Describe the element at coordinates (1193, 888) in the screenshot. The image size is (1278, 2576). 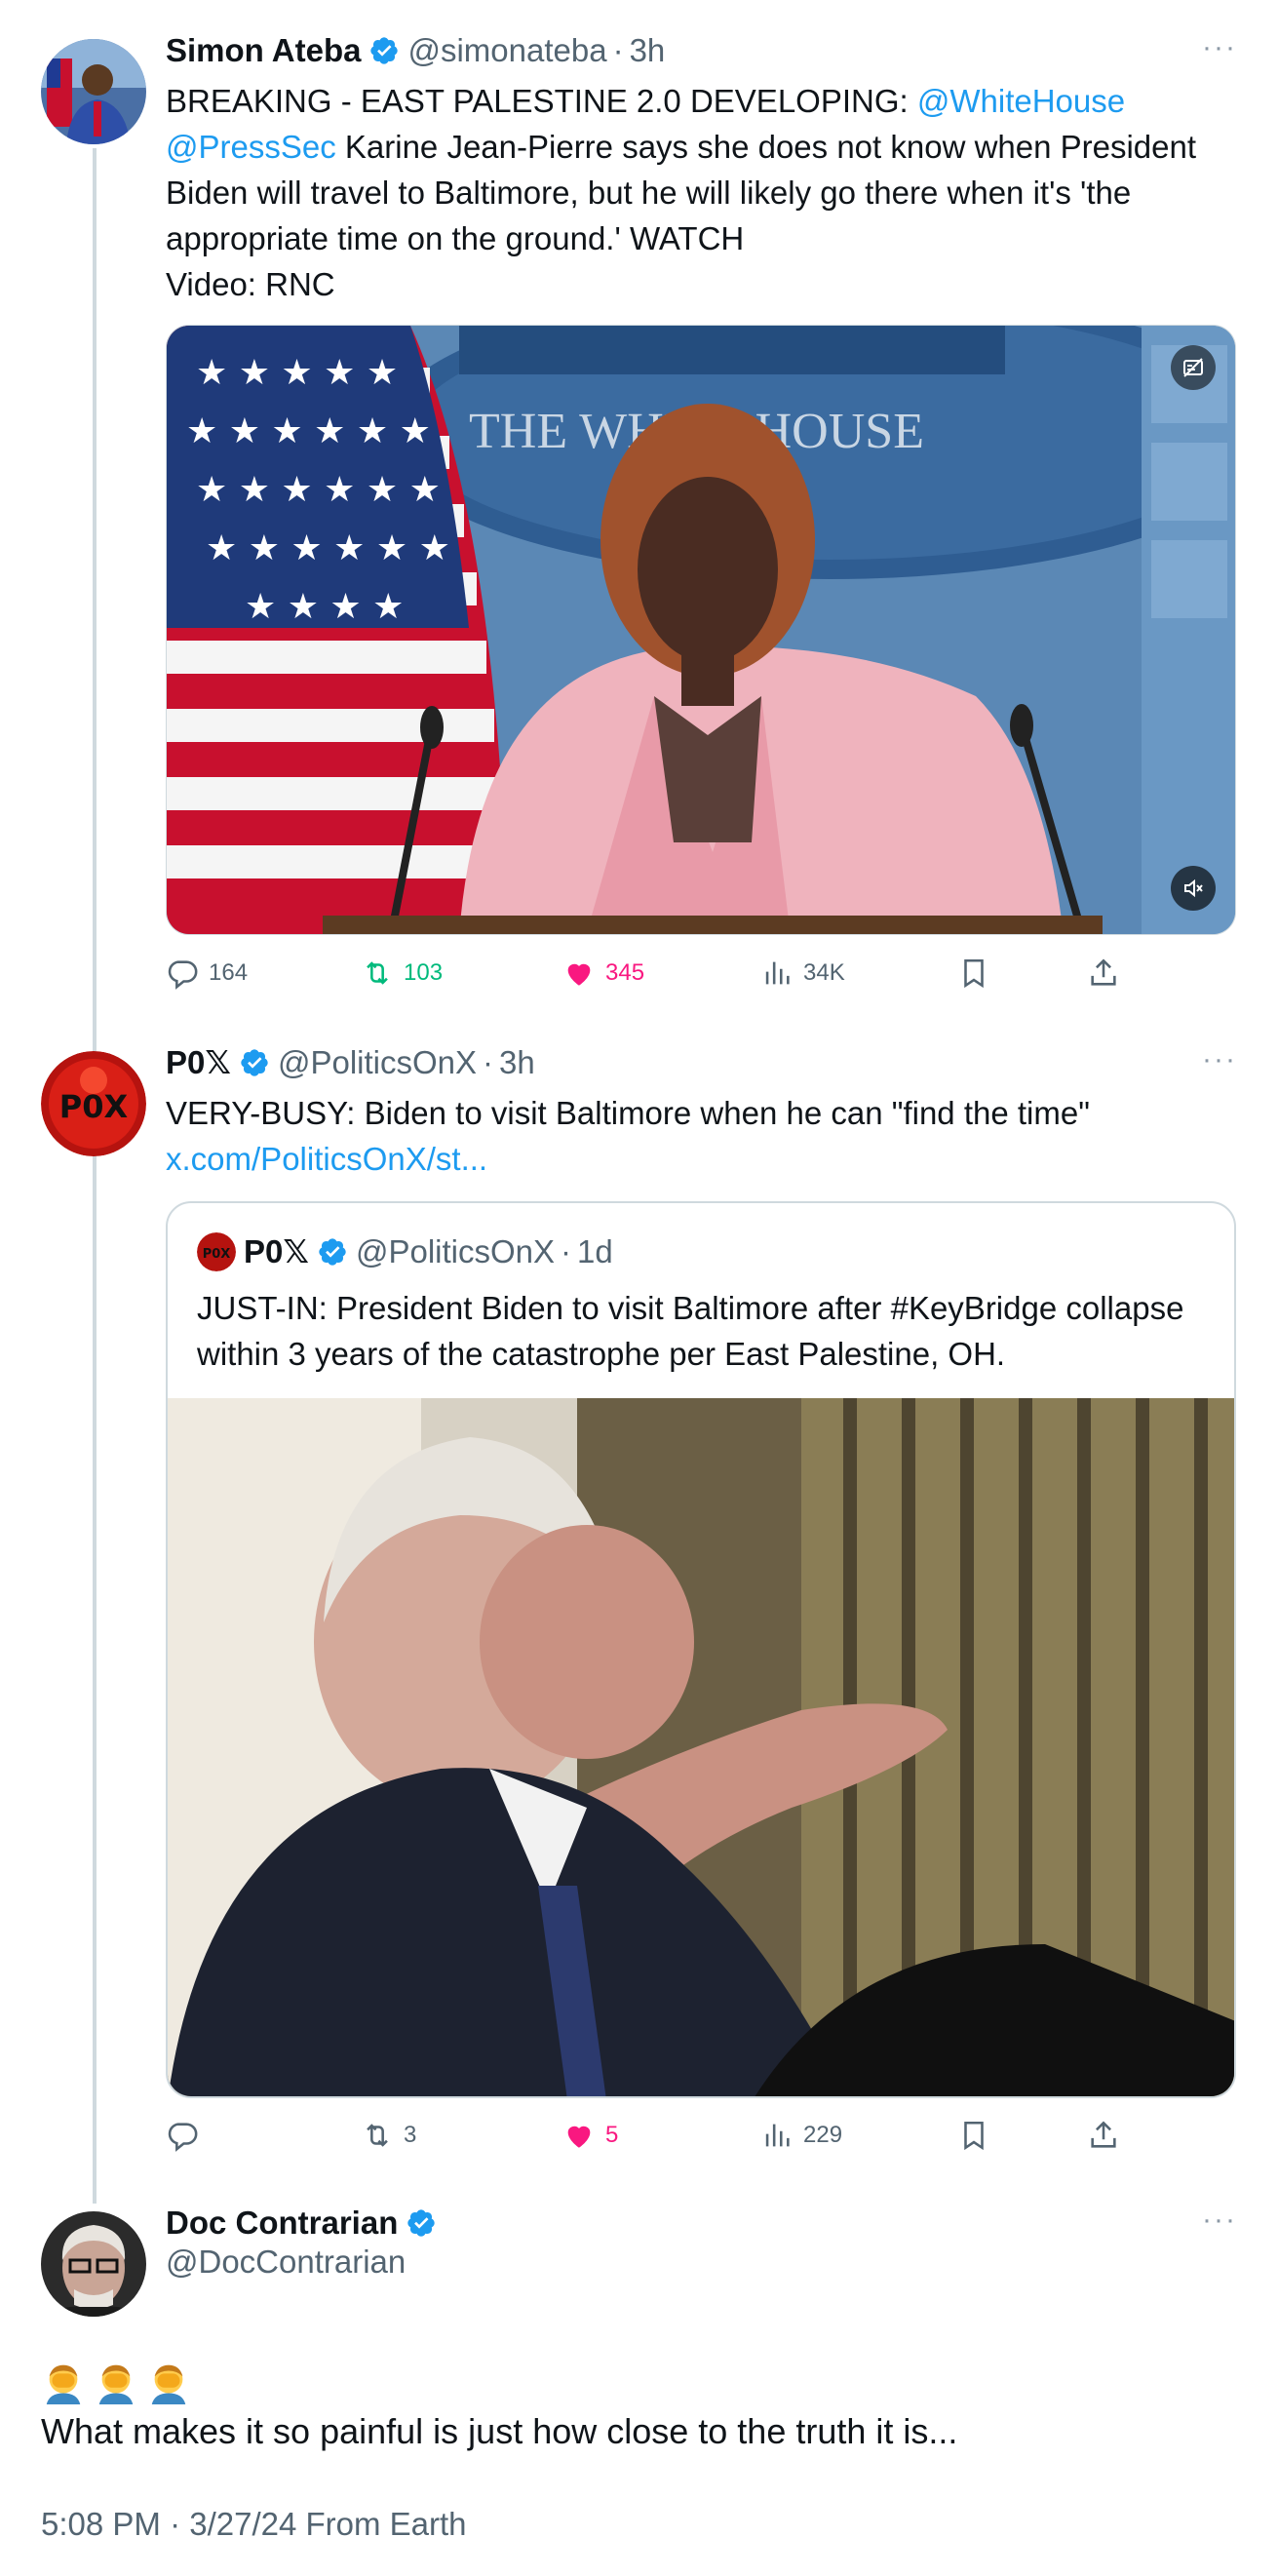
I see `mute-icon` at that location.